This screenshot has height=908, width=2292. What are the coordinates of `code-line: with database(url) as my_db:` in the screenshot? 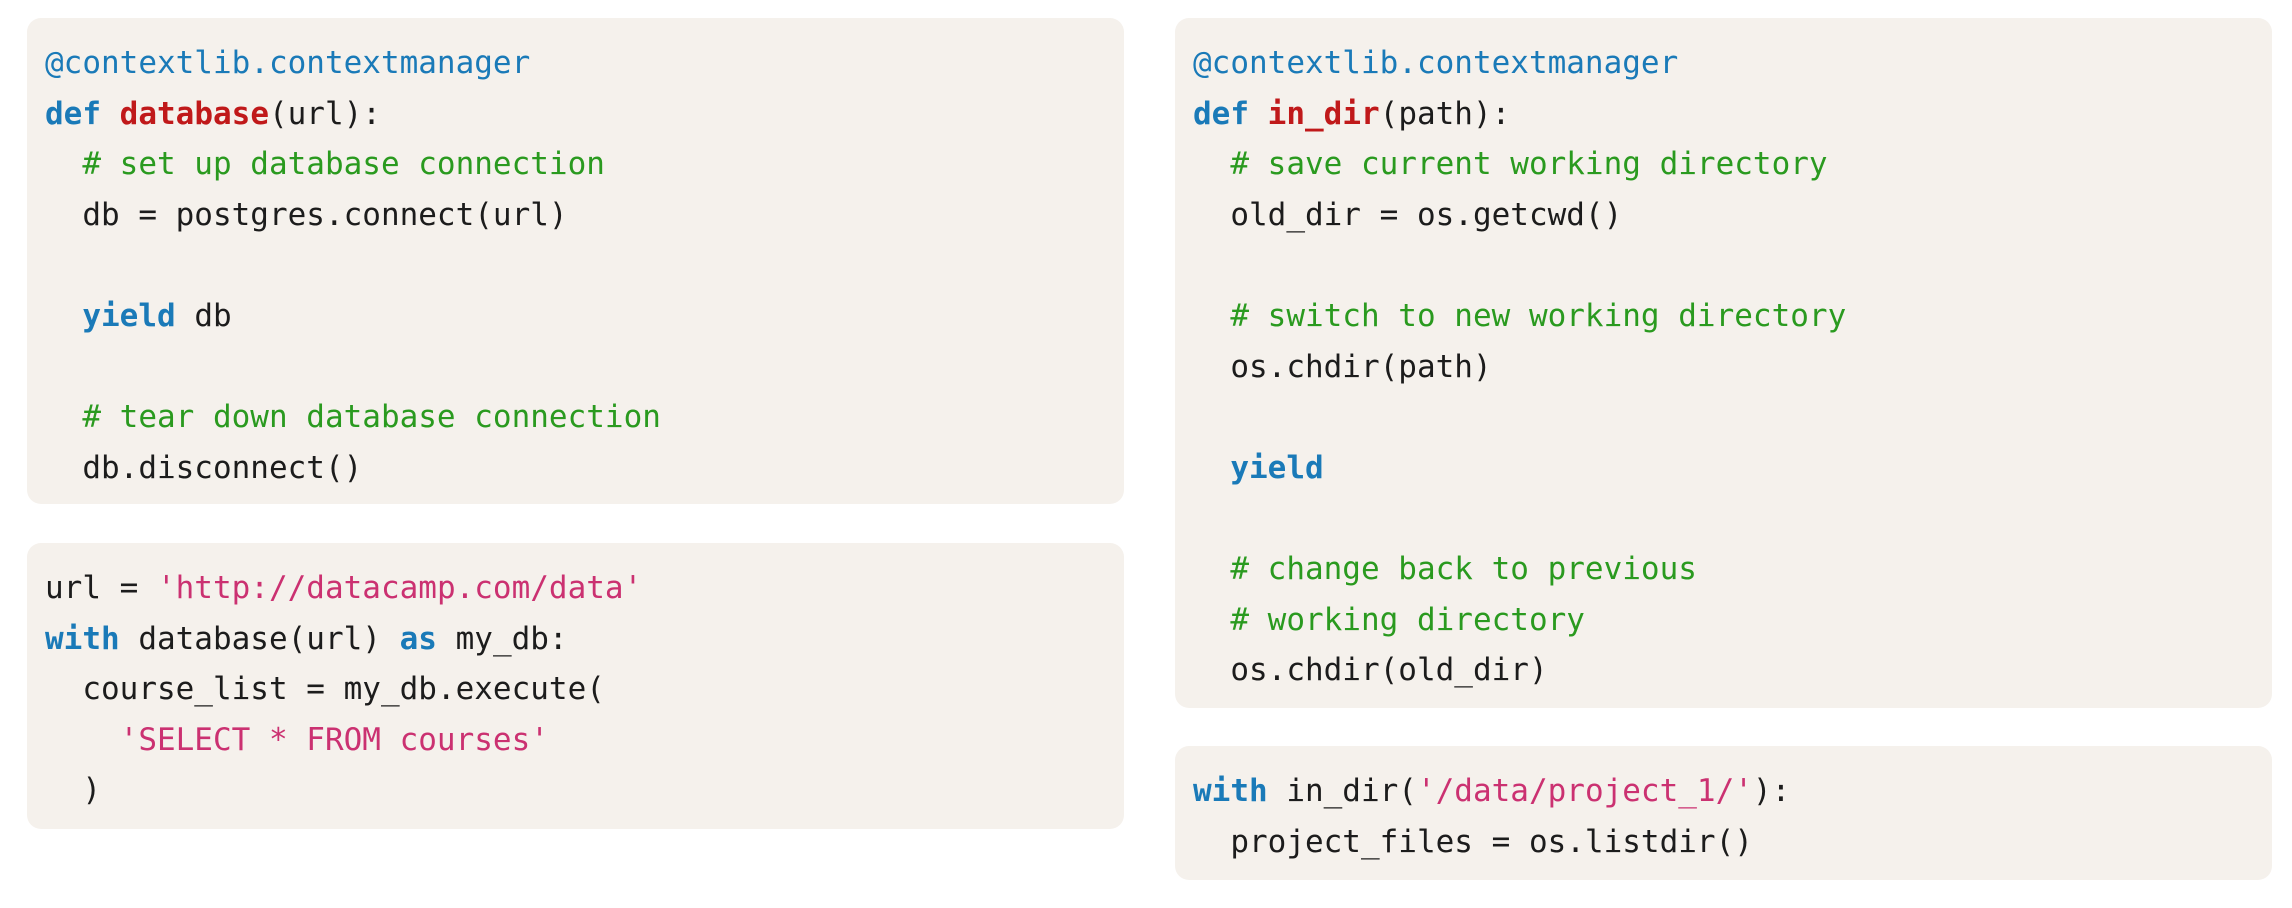 It's located at (575, 639).